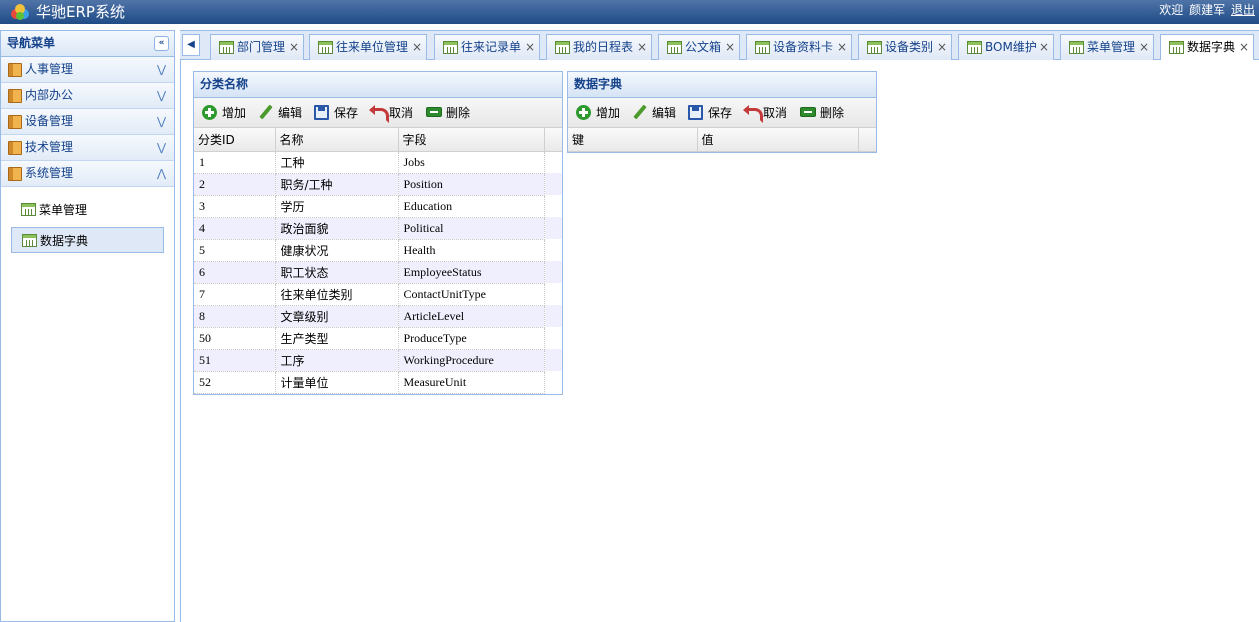 Image resolution: width=1259 pixels, height=622 pixels. I want to click on tab-label: 部门管理, so click(261, 47).